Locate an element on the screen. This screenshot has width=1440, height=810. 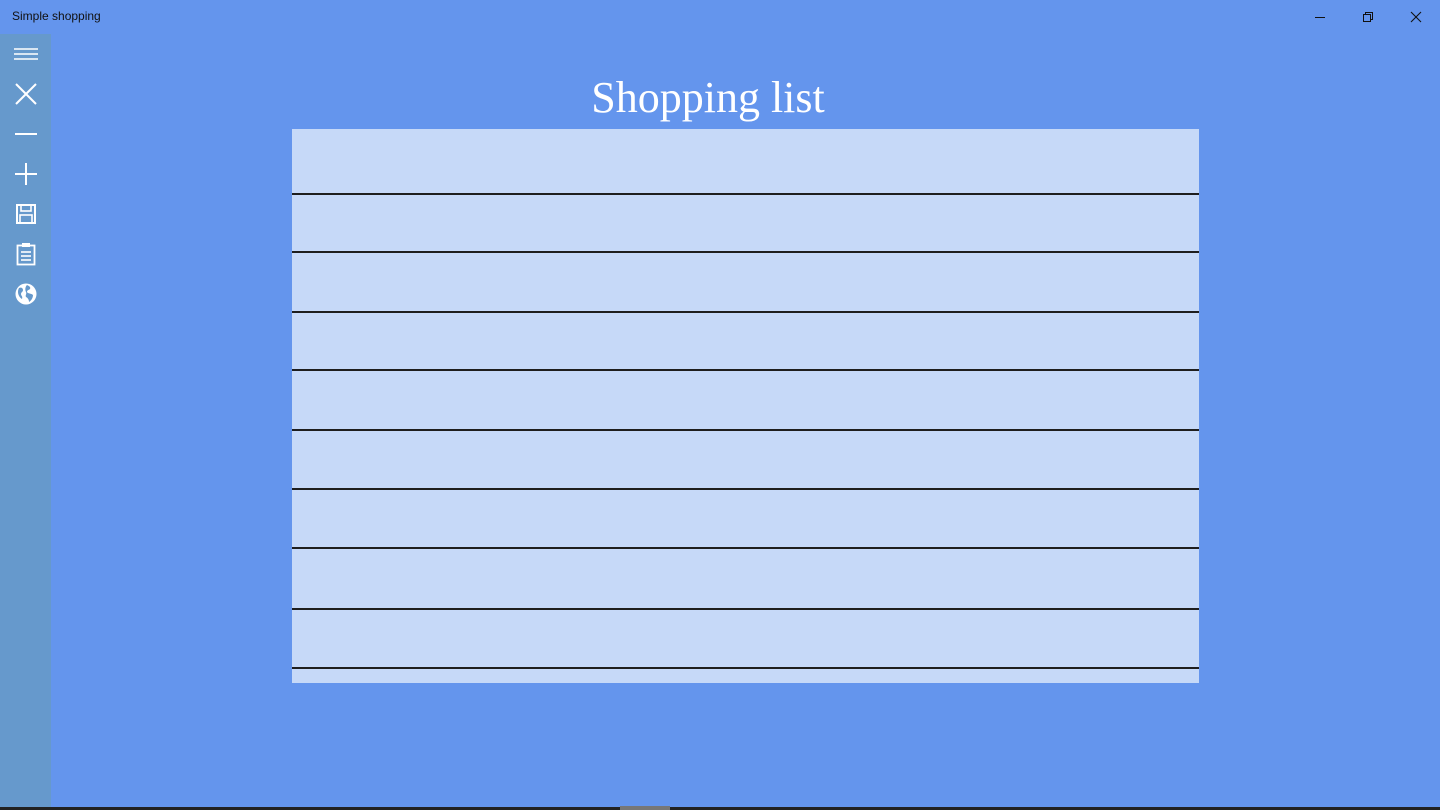
close-window-button is located at coordinates (1416, 17).